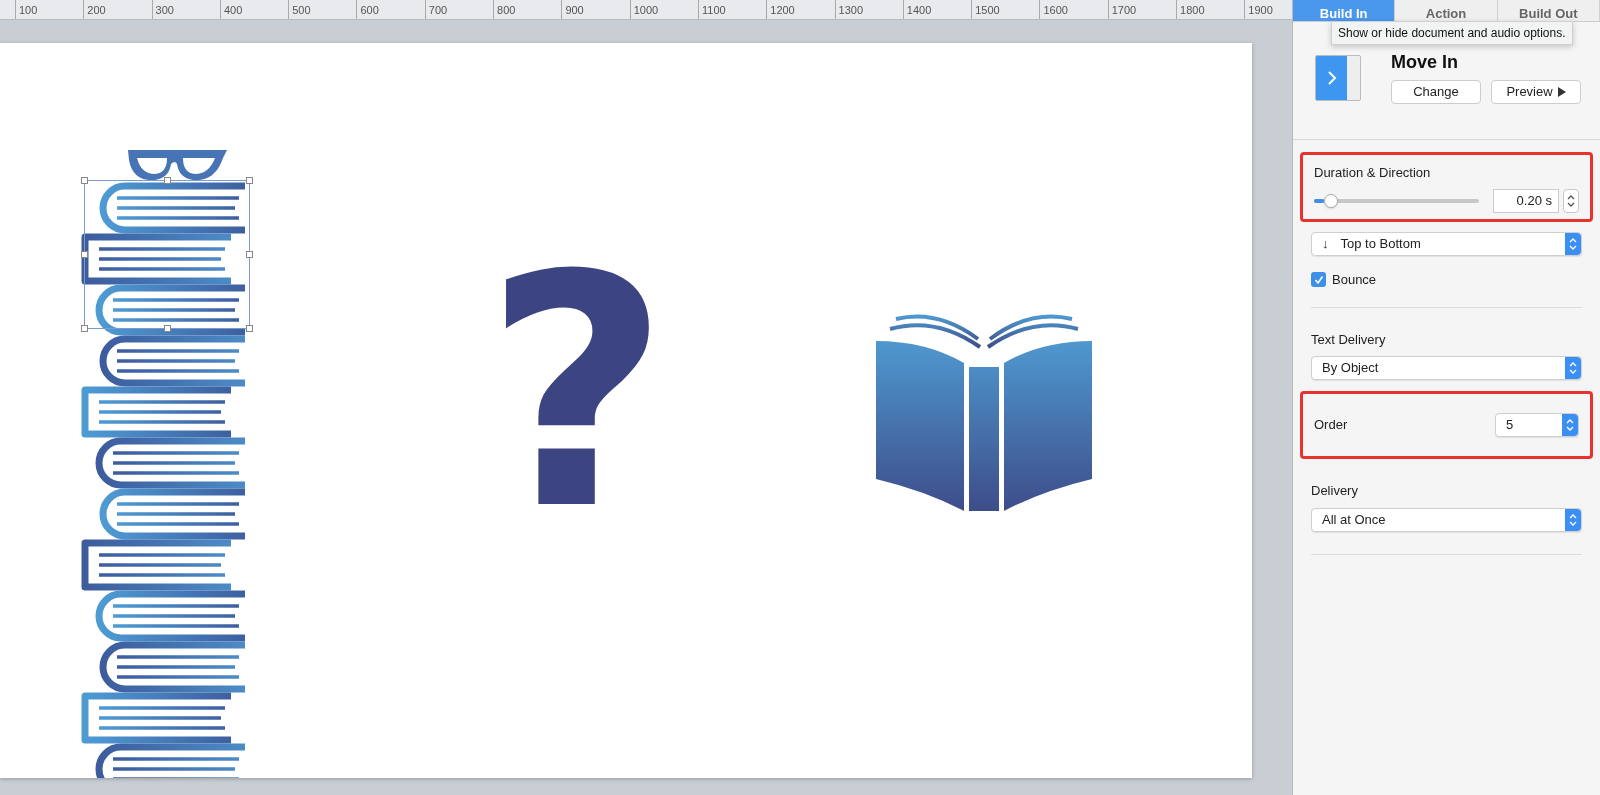 This screenshot has height=795, width=1600. What do you see at coordinates (1446, 368) in the screenshot?
I see `text-delivery-dropdown: By Object` at bounding box center [1446, 368].